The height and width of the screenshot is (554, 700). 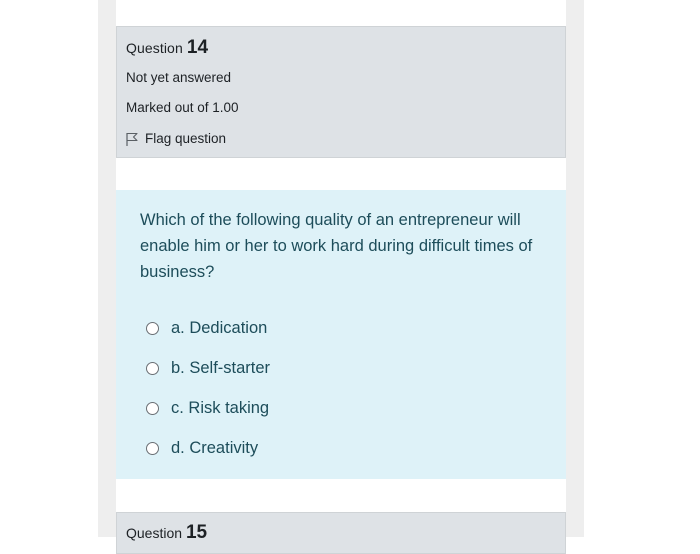 I want to click on answer-option-c: c. Risk taking, so click(x=208, y=408).